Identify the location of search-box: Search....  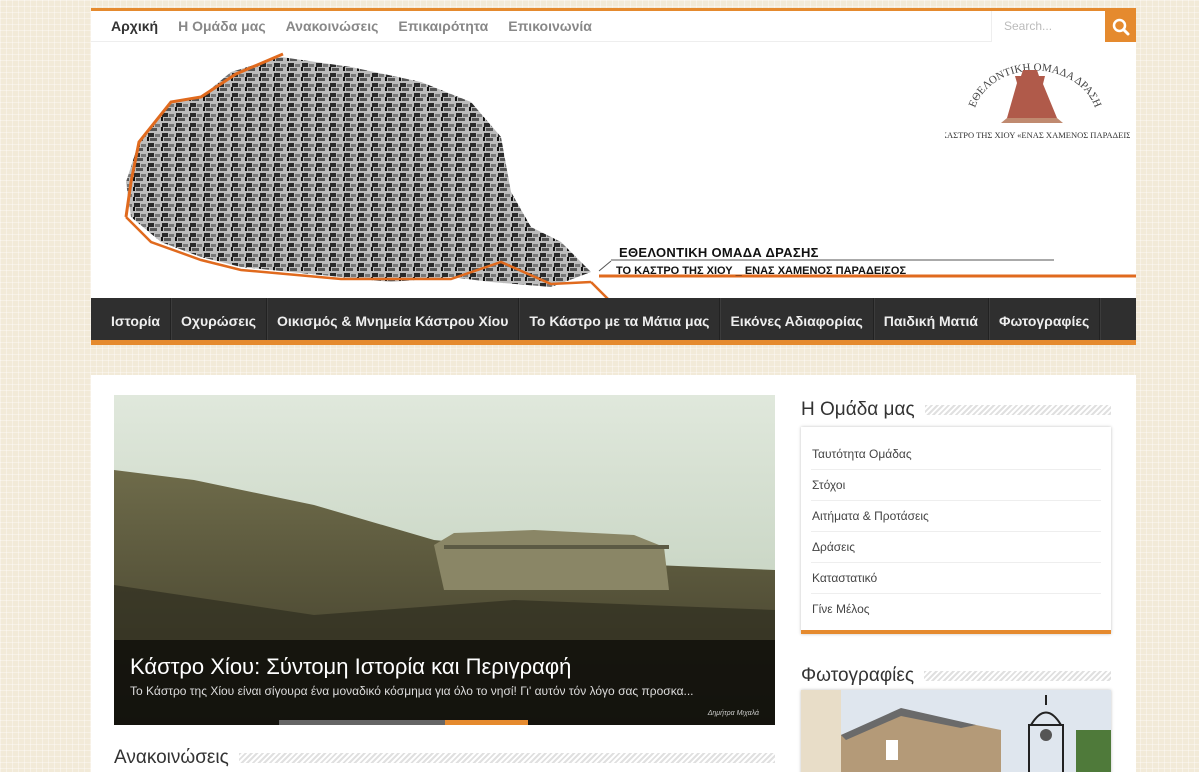
(1063, 26).